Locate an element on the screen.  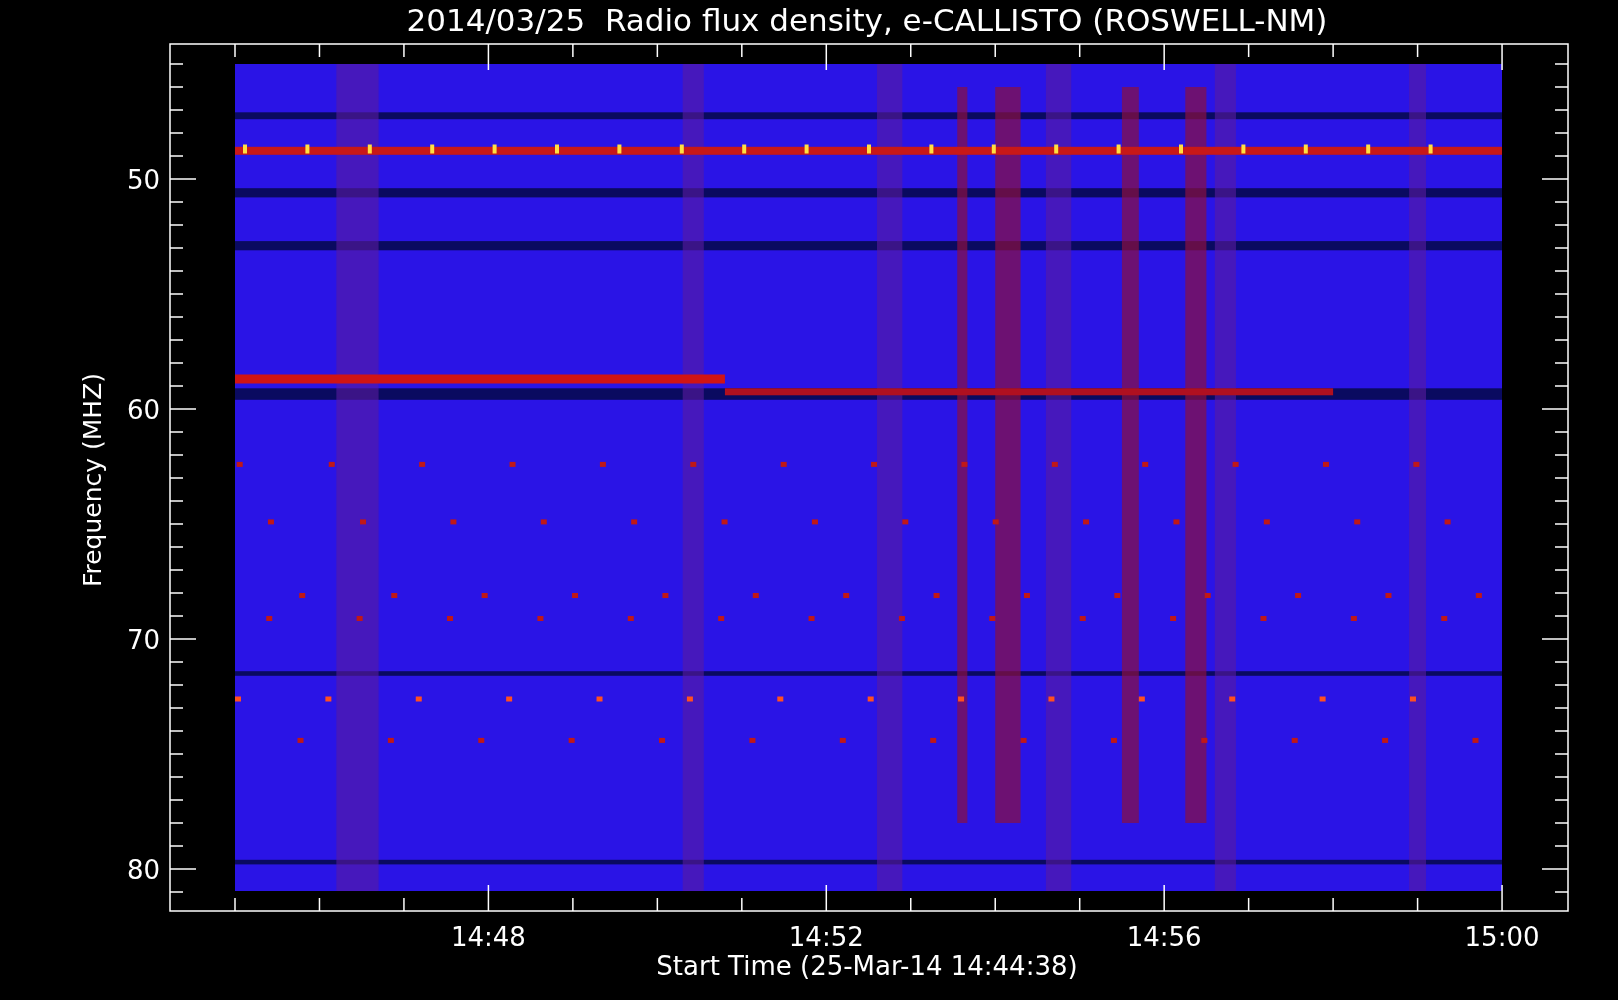
x-axis-label: Start Time (25-Mar-14 14:44:38) is located at coordinates (867, 966).